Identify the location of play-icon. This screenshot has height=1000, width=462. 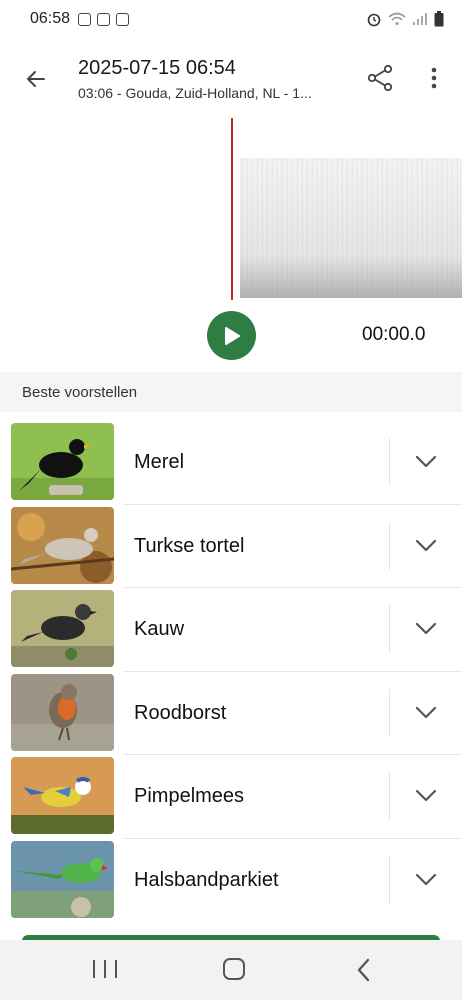
(232, 335).